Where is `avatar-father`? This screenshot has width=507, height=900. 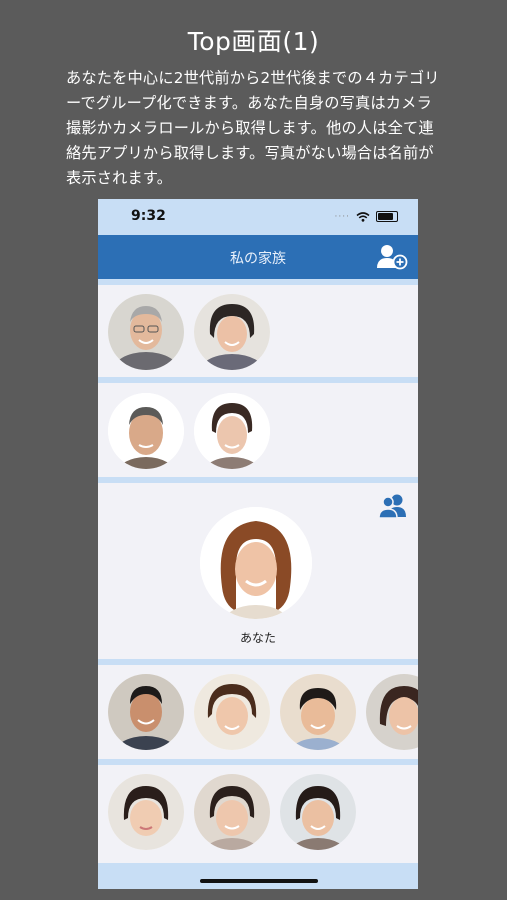
avatar-father is located at coordinates (146, 431).